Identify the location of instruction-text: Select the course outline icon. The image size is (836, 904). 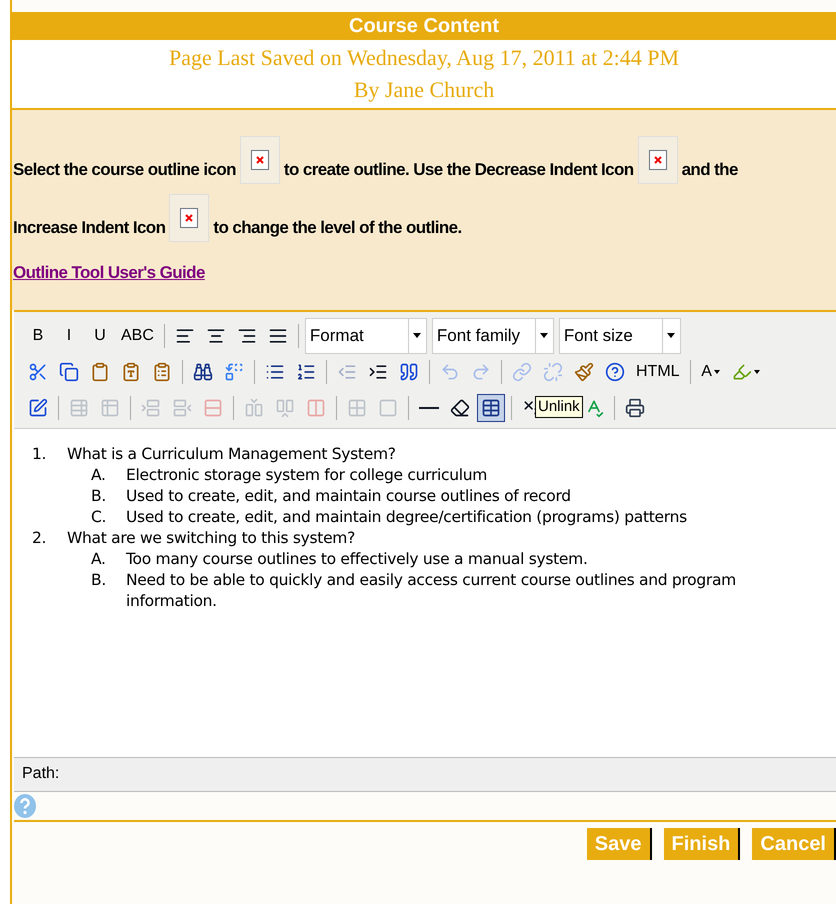
(124, 169).